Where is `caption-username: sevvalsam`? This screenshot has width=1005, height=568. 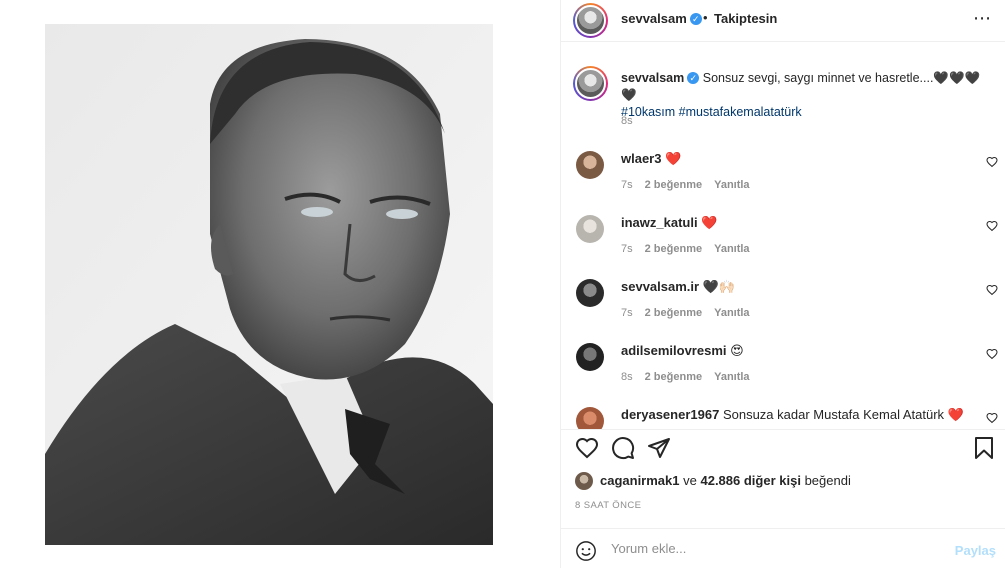
caption-username: sevvalsam is located at coordinates (652, 78).